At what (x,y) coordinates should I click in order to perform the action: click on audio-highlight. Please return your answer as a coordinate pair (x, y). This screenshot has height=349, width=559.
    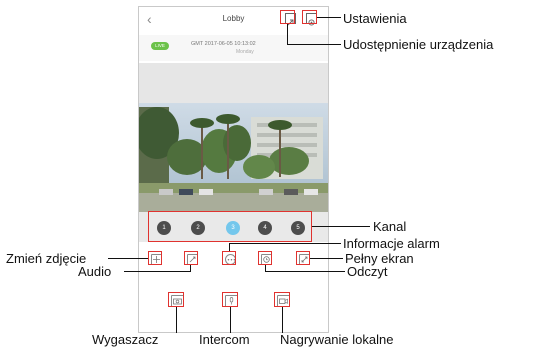
    Looking at the image, I should click on (191, 258).